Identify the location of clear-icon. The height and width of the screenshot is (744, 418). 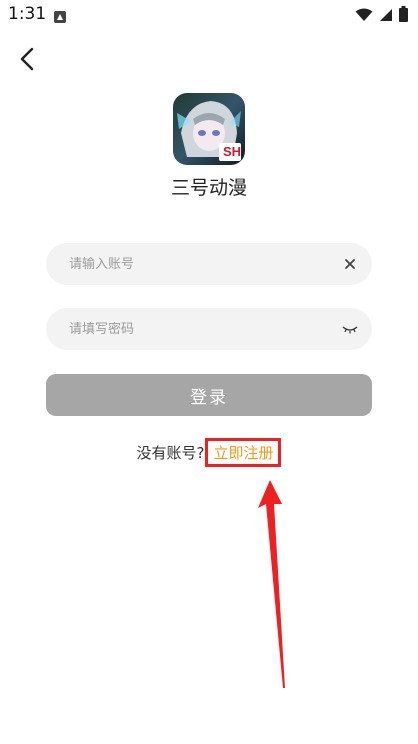
(350, 264).